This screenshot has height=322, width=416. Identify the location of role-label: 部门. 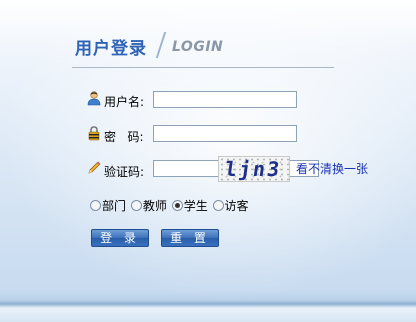
(114, 206).